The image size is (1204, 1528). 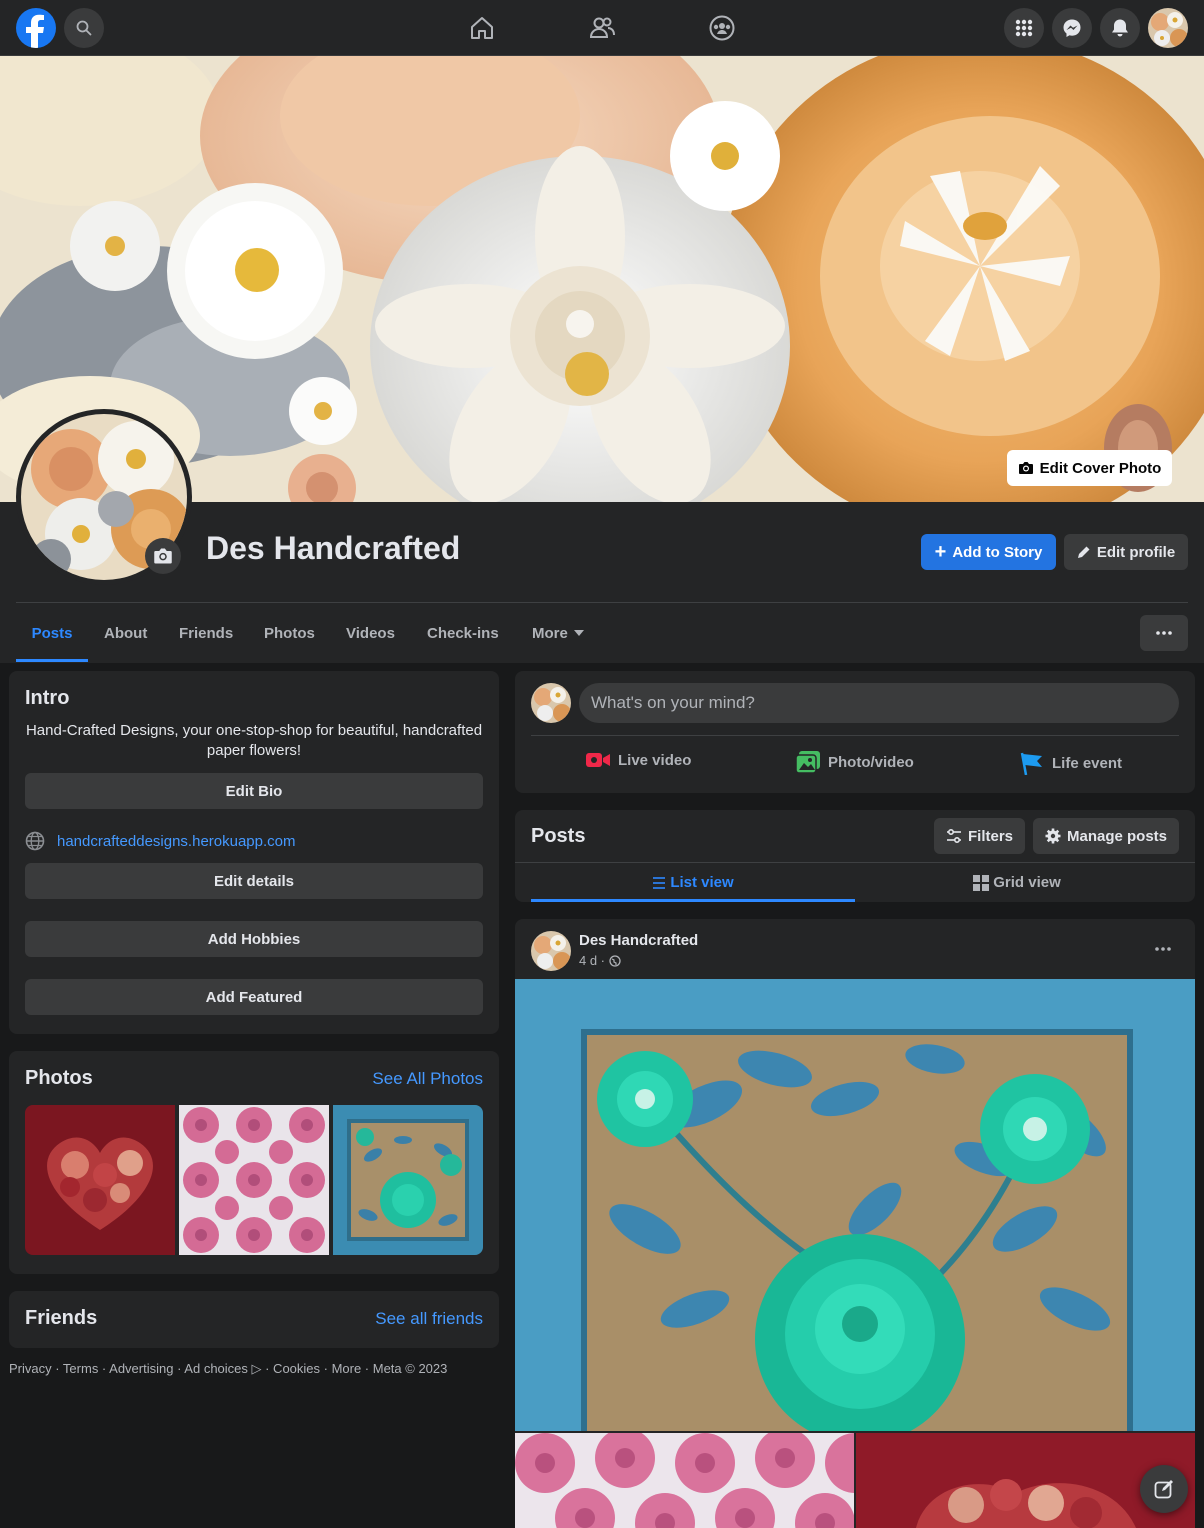 I want to click on tab-about: About, so click(x=125, y=633).